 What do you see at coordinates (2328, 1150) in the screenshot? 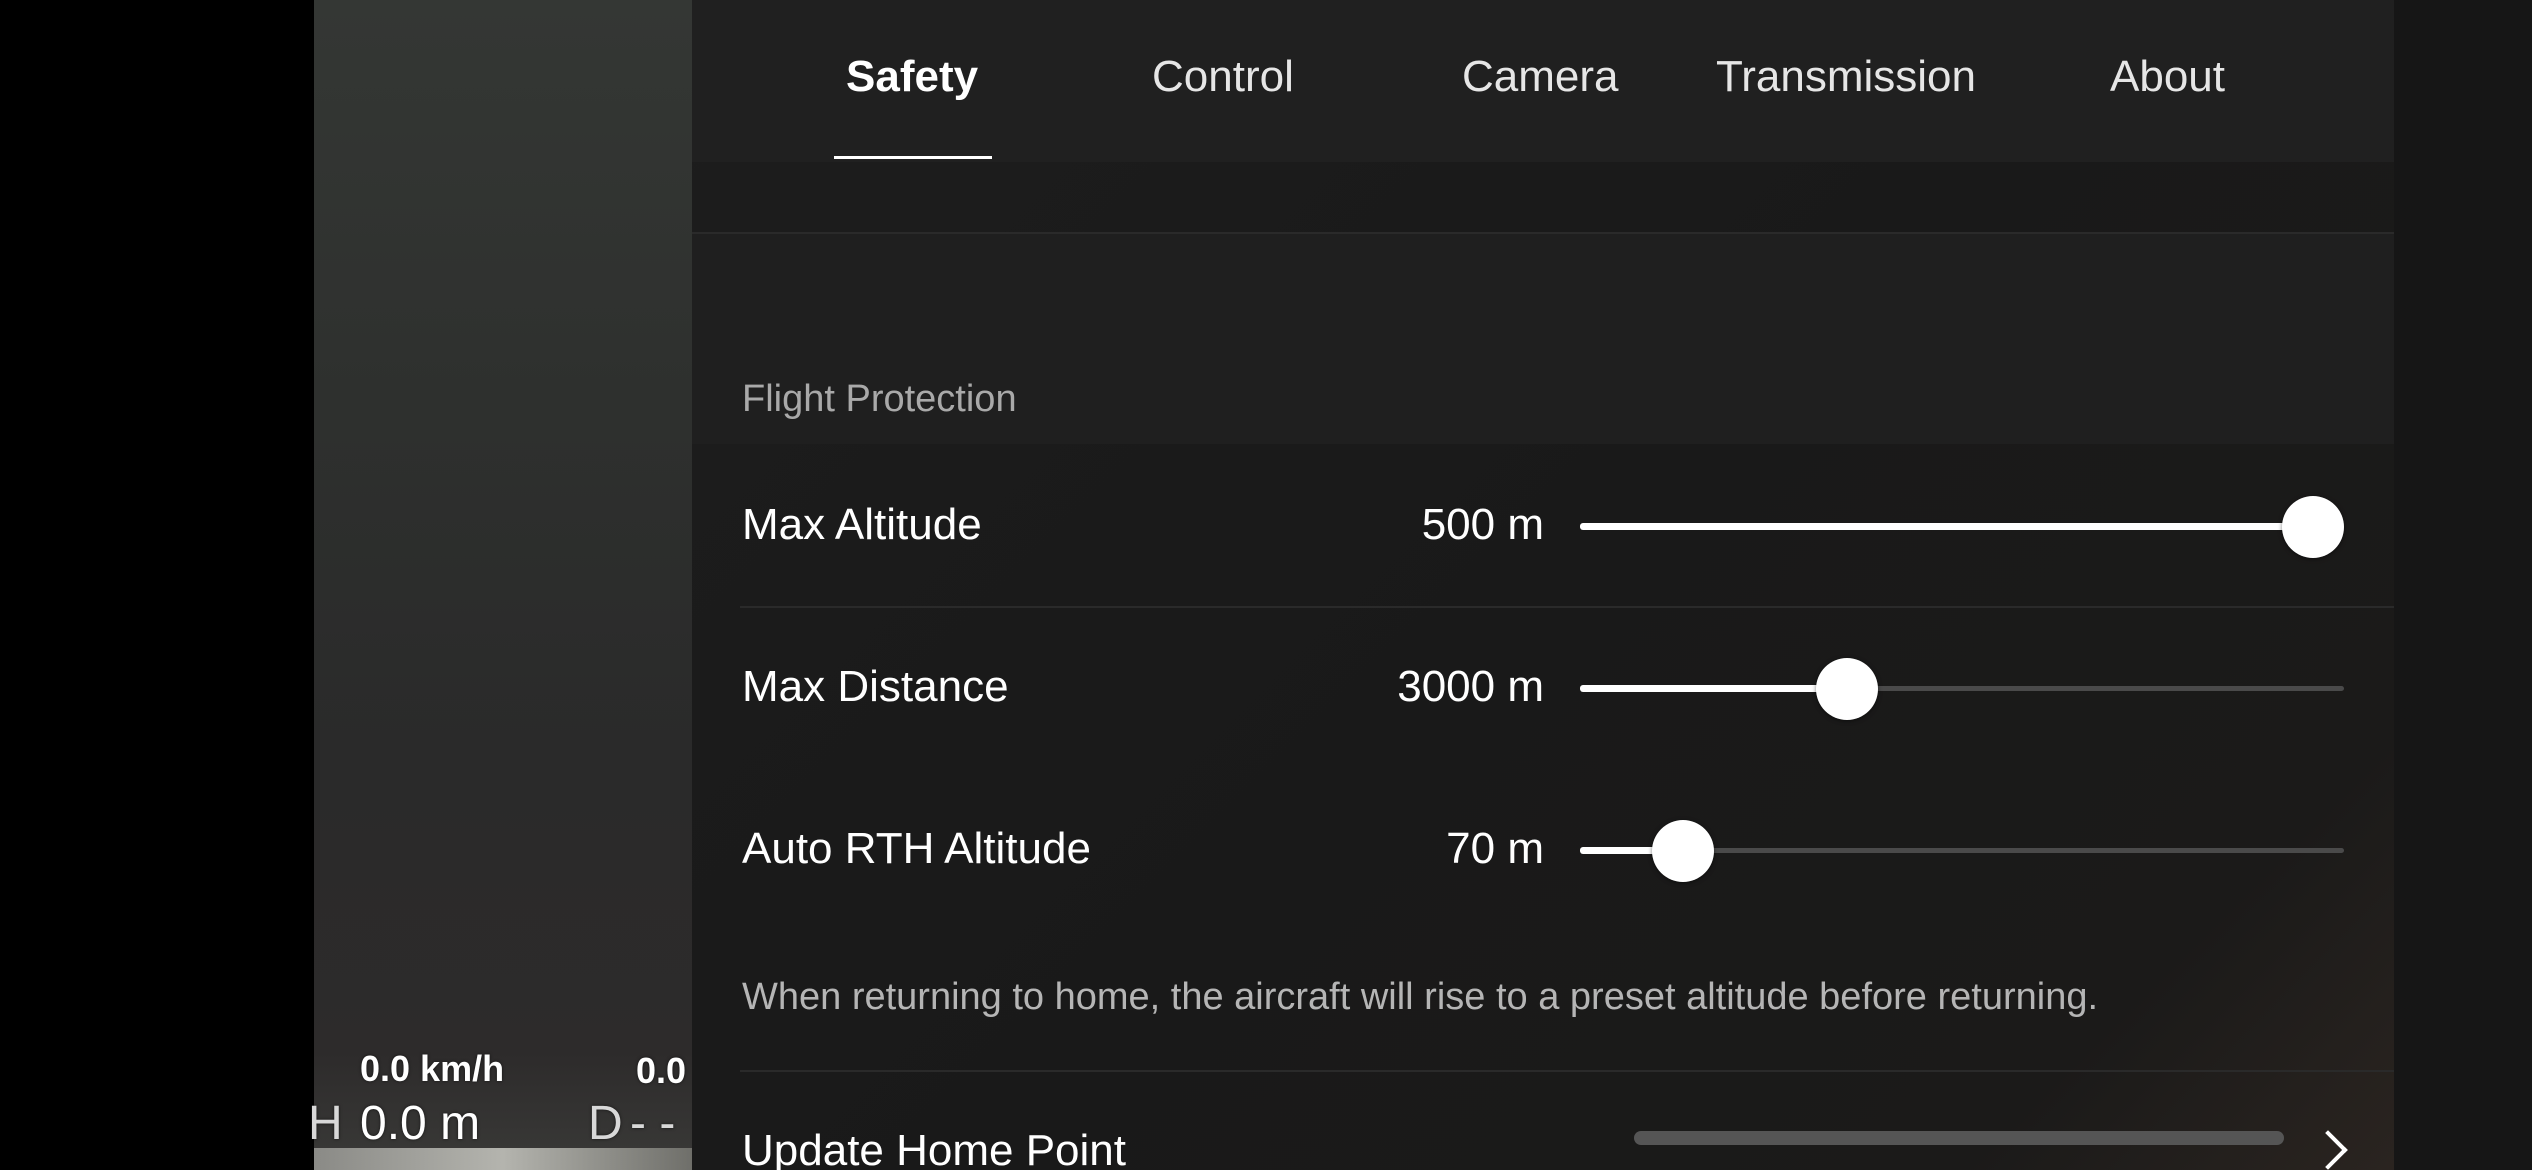
I see `chevron-right-icon` at bounding box center [2328, 1150].